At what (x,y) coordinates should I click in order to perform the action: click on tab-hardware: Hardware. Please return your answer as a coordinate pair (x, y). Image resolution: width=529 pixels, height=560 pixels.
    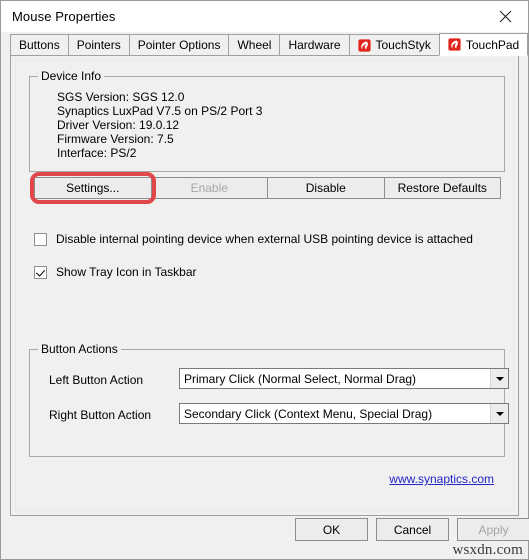
    Looking at the image, I should click on (314, 44).